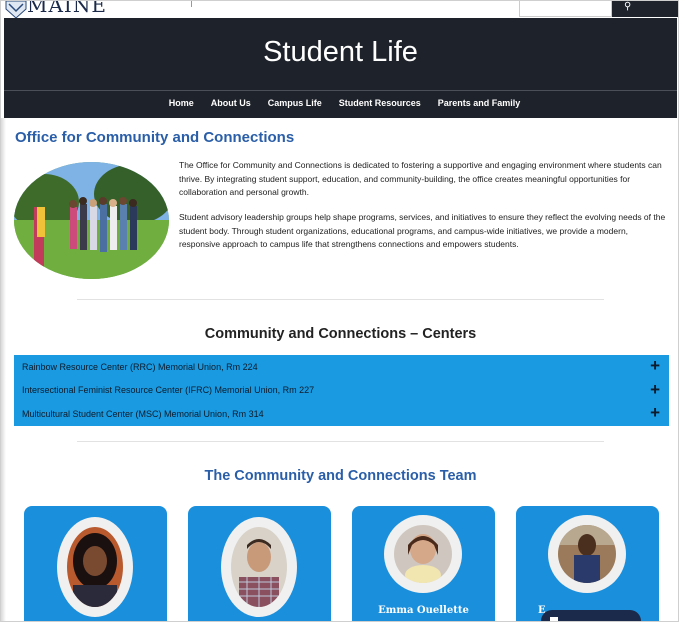 This screenshot has width=679, height=622. What do you see at coordinates (191, 4) in the screenshot?
I see `top-divider` at bounding box center [191, 4].